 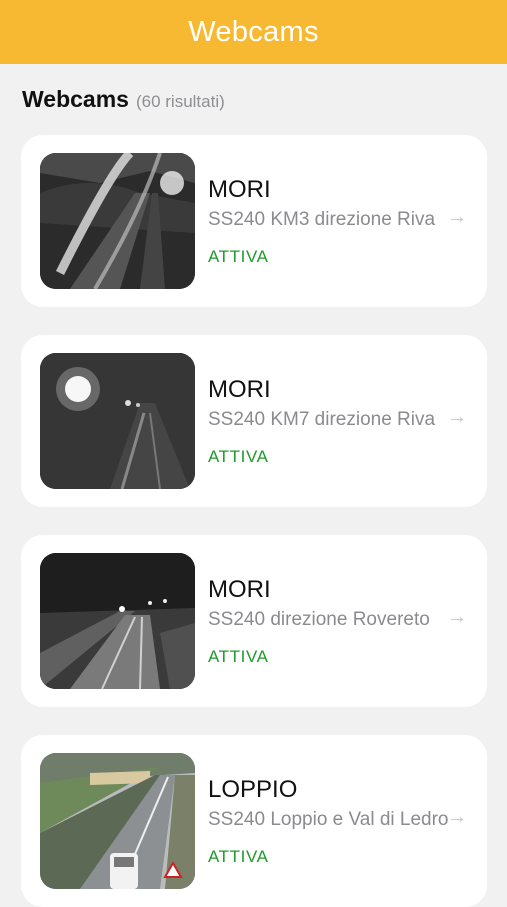 I want to click on section-header: Webcams (60 risultati), so click(x=123, y=101).